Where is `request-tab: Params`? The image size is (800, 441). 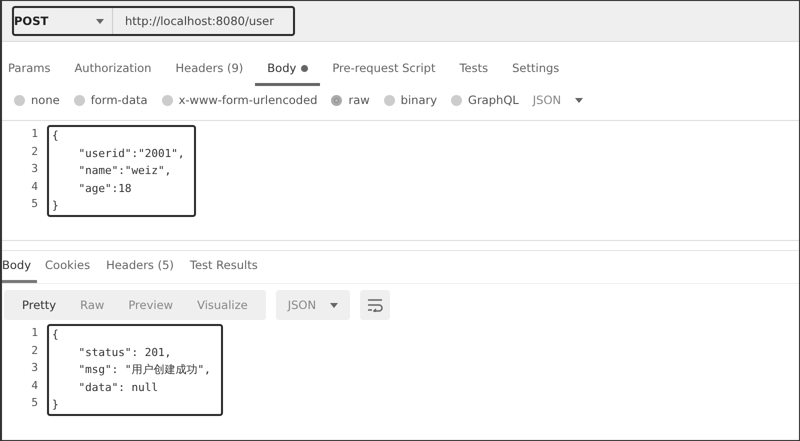
request-tab: Params is located at coordinates (35, 73).